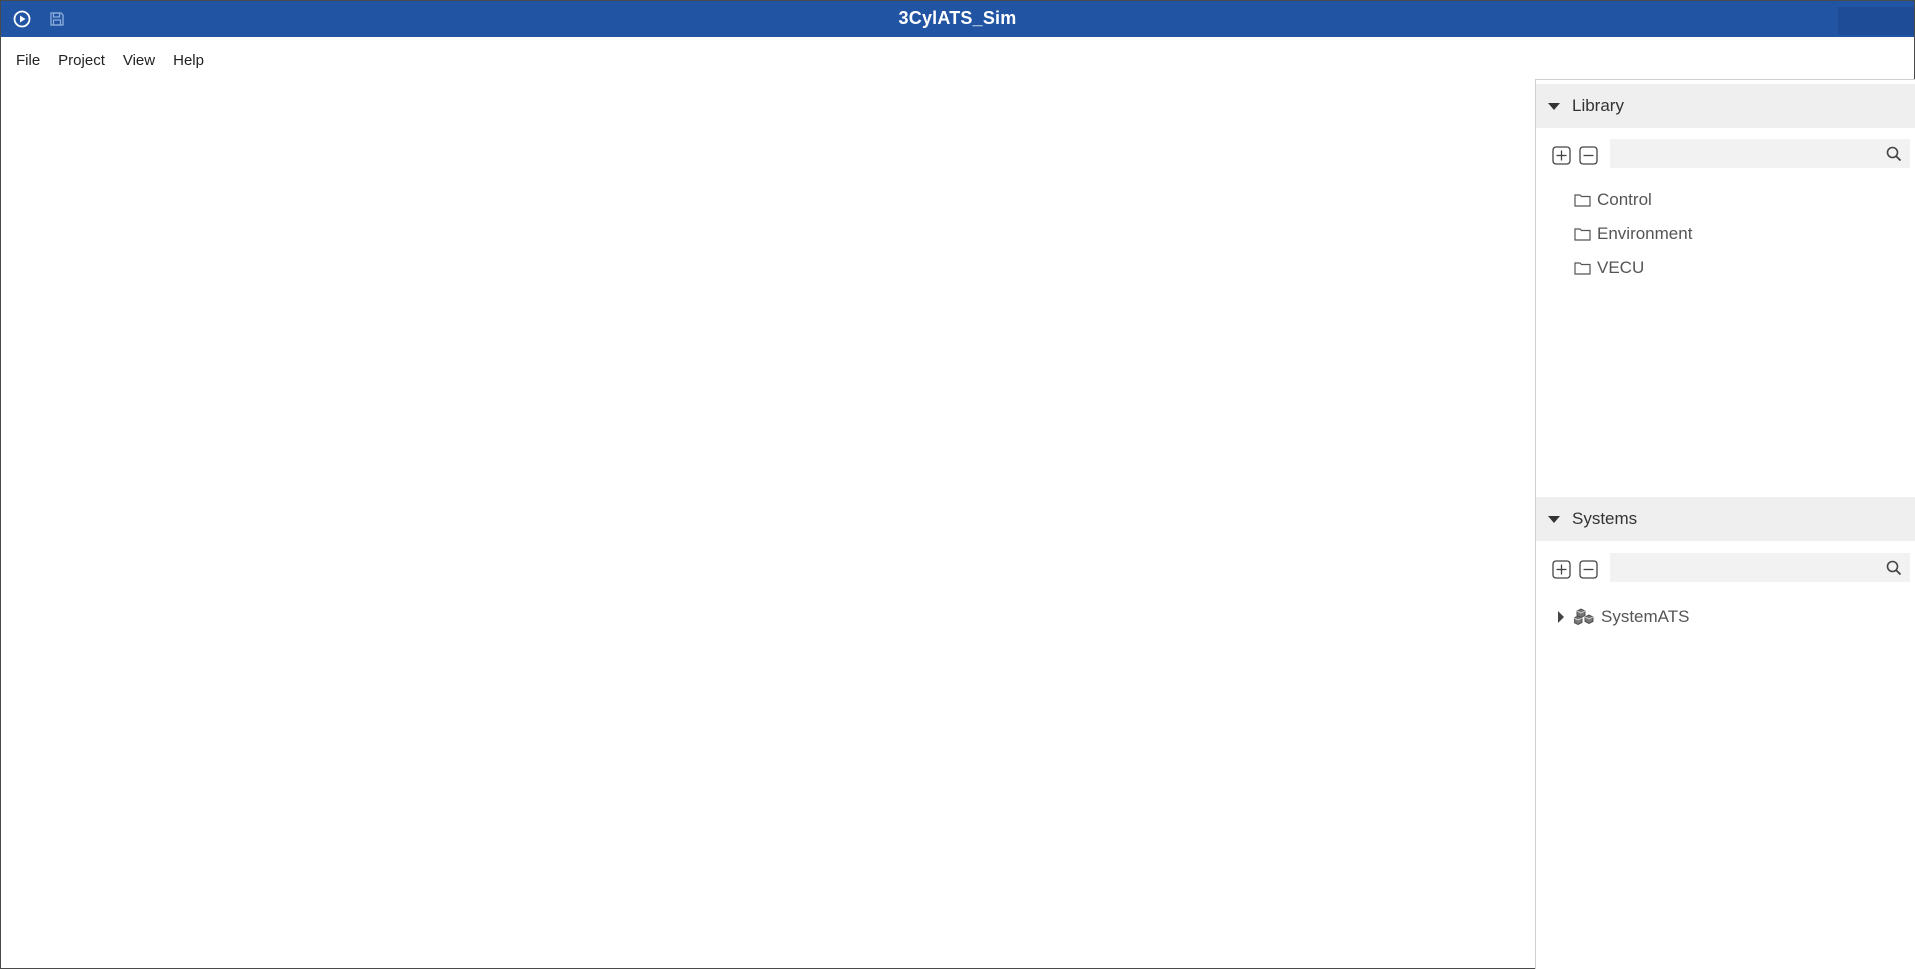  What do you see at coordinates (1621, 267) in the screenshot?
I see `library-item-label: VECU` at bounding box center [1621, 267].